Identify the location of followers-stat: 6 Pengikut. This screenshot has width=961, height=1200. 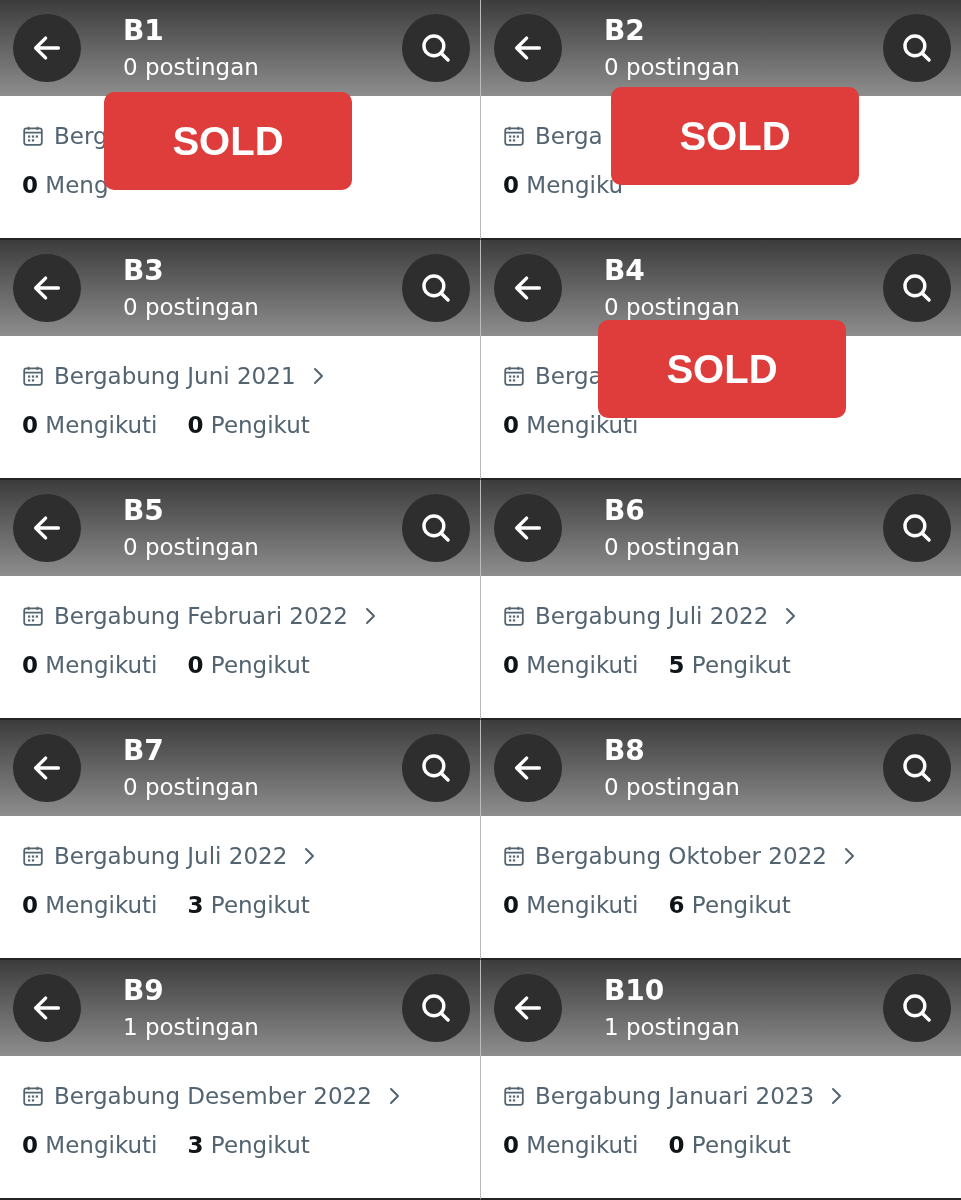
(729, 905).